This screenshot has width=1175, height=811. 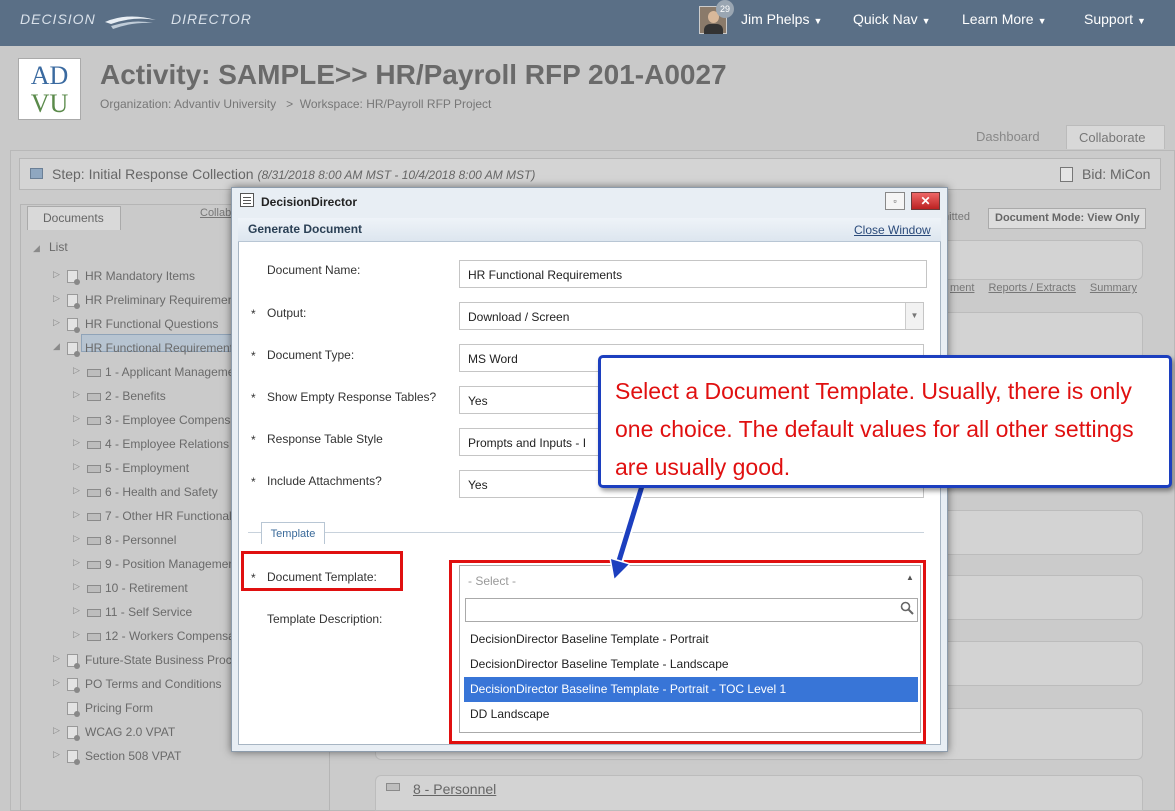 I want to click on close-window-link: Close Window, so click(x=892, y=230).